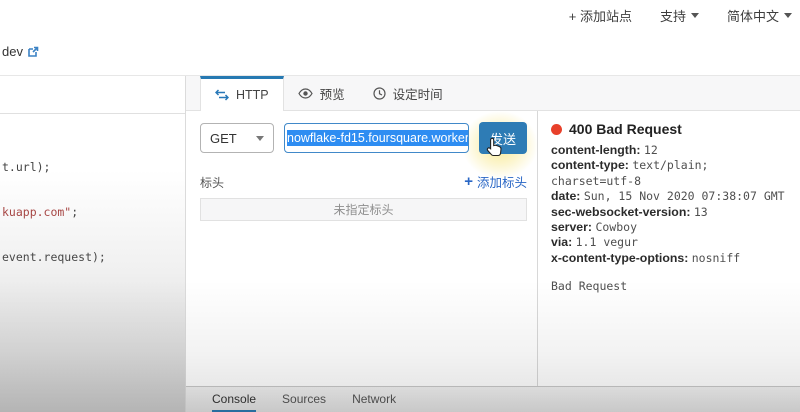  I want to click on code-string-literal: kuapp.com", so click(37, 212).